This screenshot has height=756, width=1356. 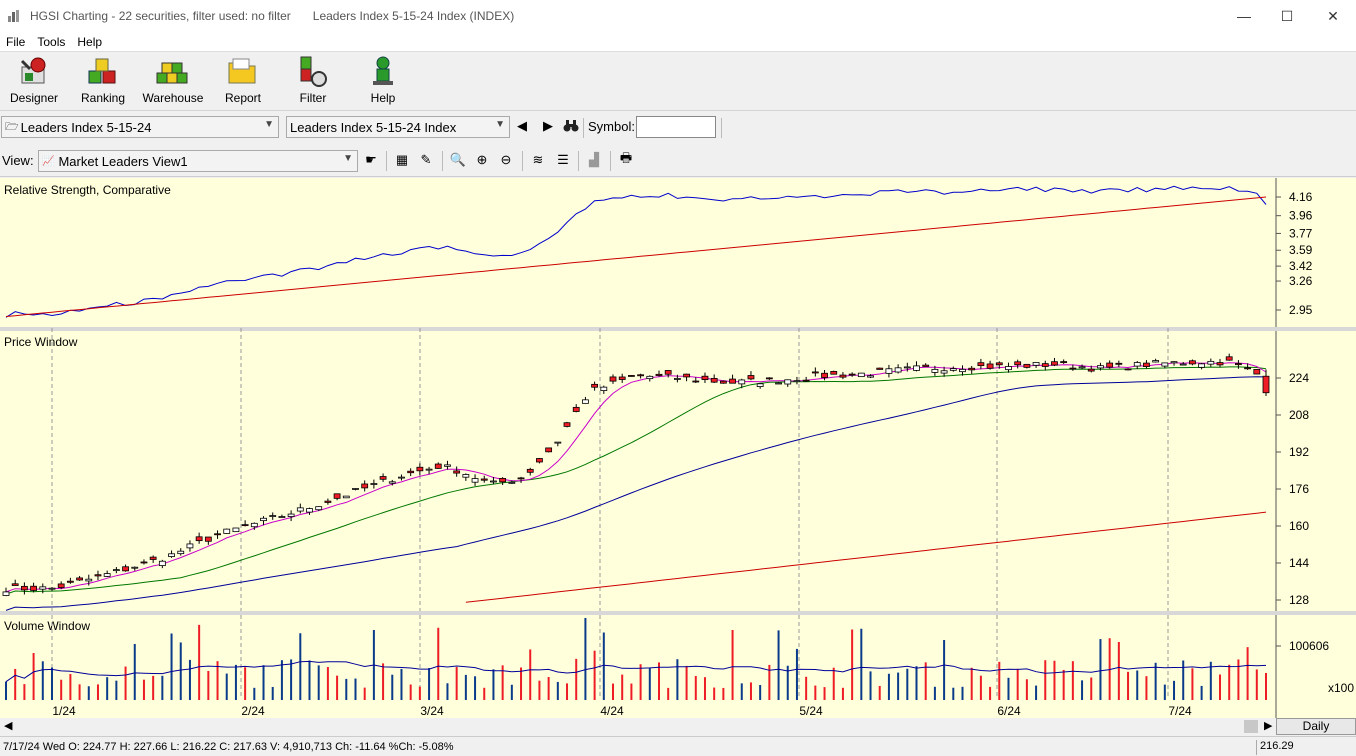 I want to click on filter-button: Filter, so click(x=313, y=82).